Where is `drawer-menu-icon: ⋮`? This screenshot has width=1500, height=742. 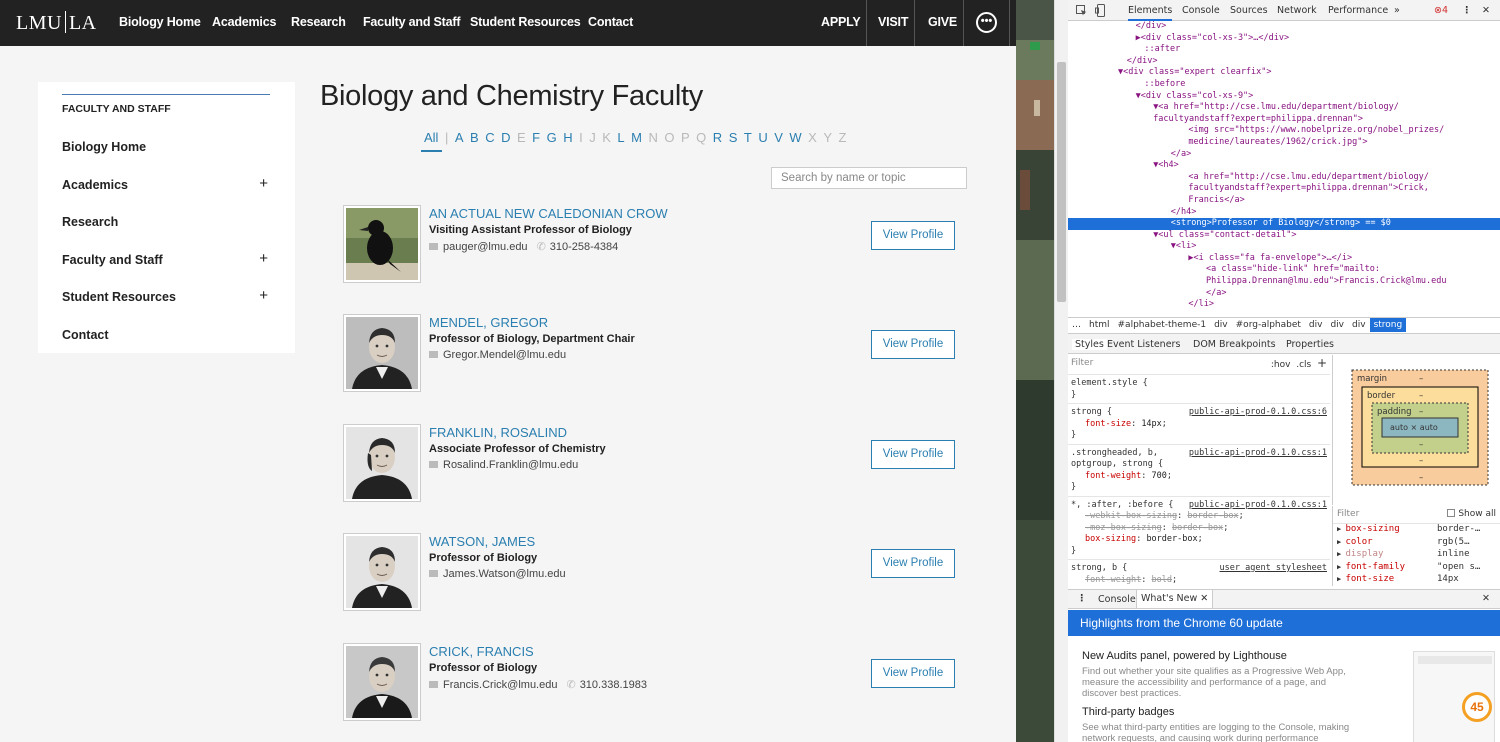
drawer-menu-icon: ⋮ is located at coordinates (1082, 598).